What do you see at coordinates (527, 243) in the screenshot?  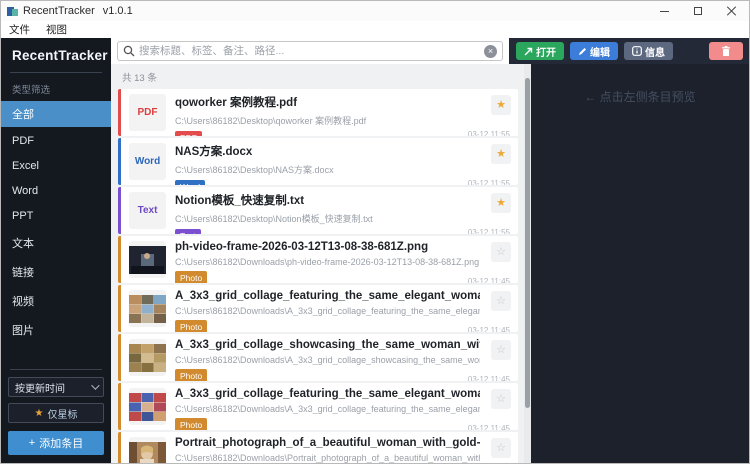 I see `scrollbar-thumb` at bounding box center [527, 243].